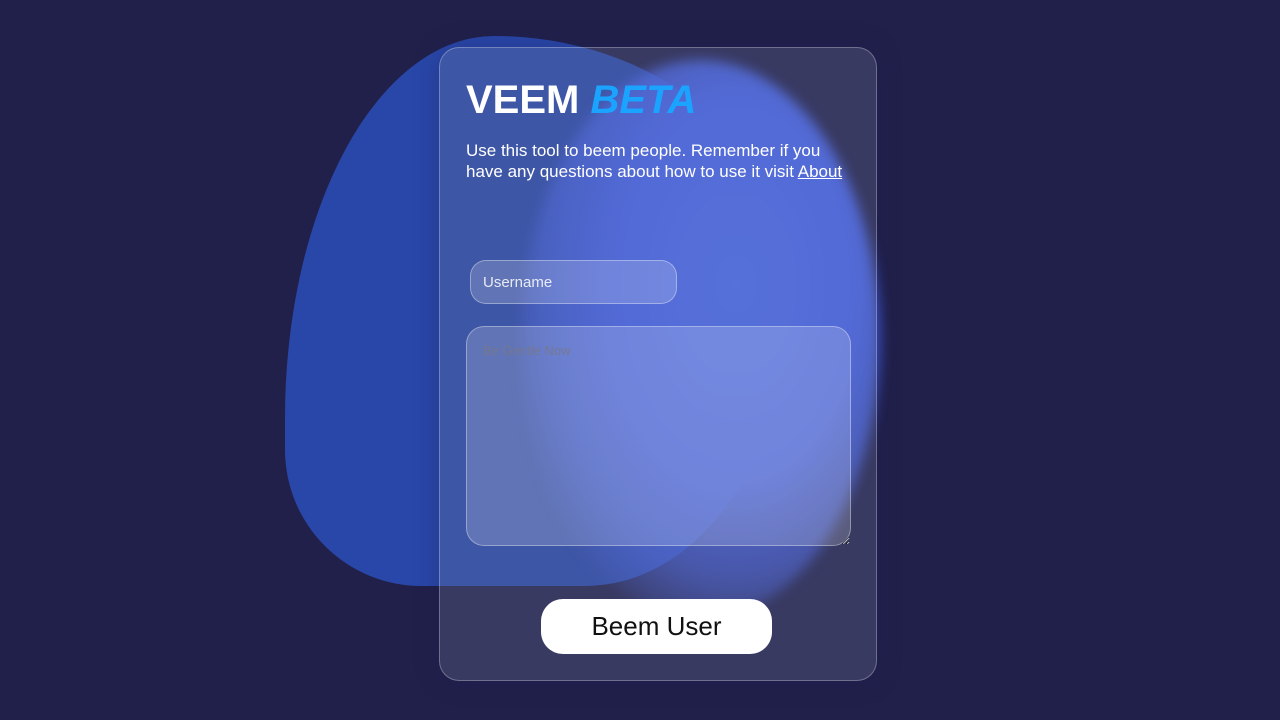  What do you see at coordinates (820, 171) in the screenshot?
I see `about-link: About` at bounding box center [820, 171].